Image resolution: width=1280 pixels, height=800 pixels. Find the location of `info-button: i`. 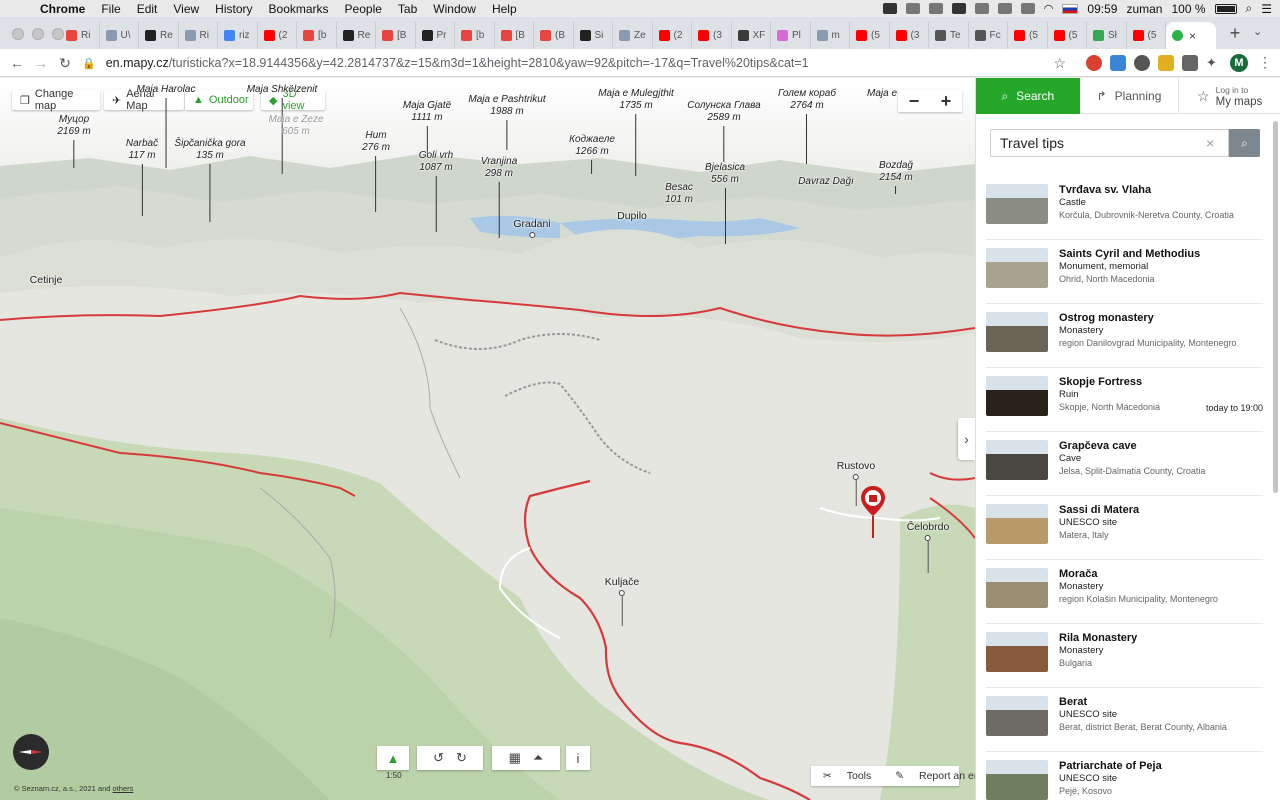

info-button: i is located at coordinates (578, 758).